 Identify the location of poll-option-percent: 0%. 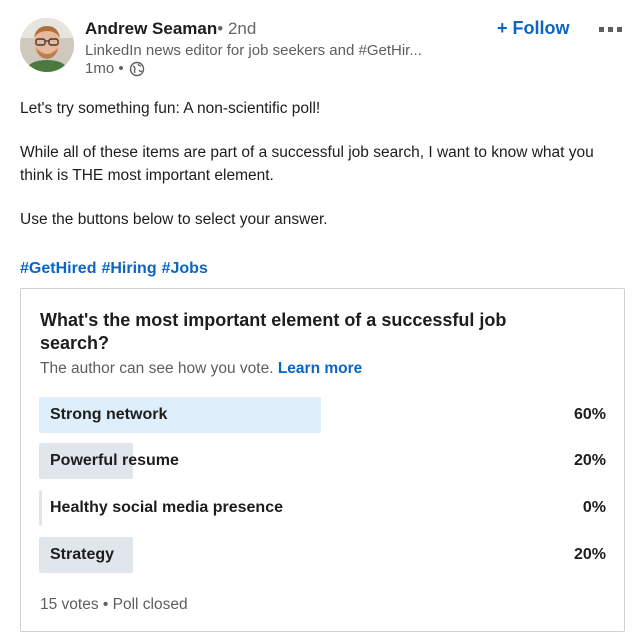
(594, 507).